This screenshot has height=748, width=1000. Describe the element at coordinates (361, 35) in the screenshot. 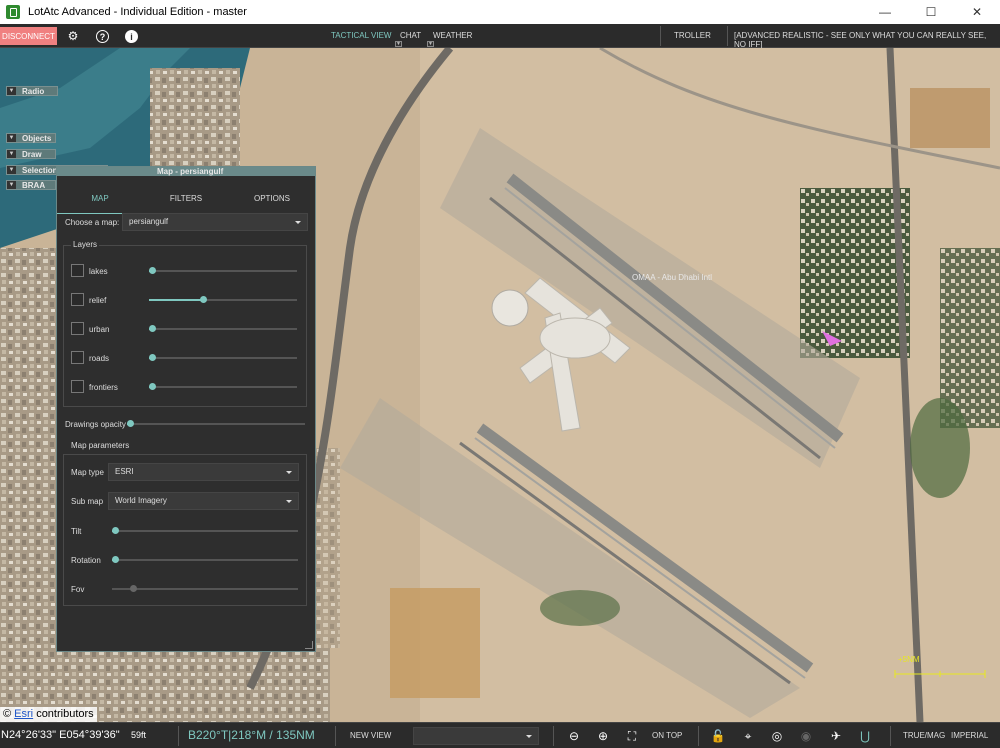

I see `tab-tactical-view: TACTICAL VIEW` at that location.